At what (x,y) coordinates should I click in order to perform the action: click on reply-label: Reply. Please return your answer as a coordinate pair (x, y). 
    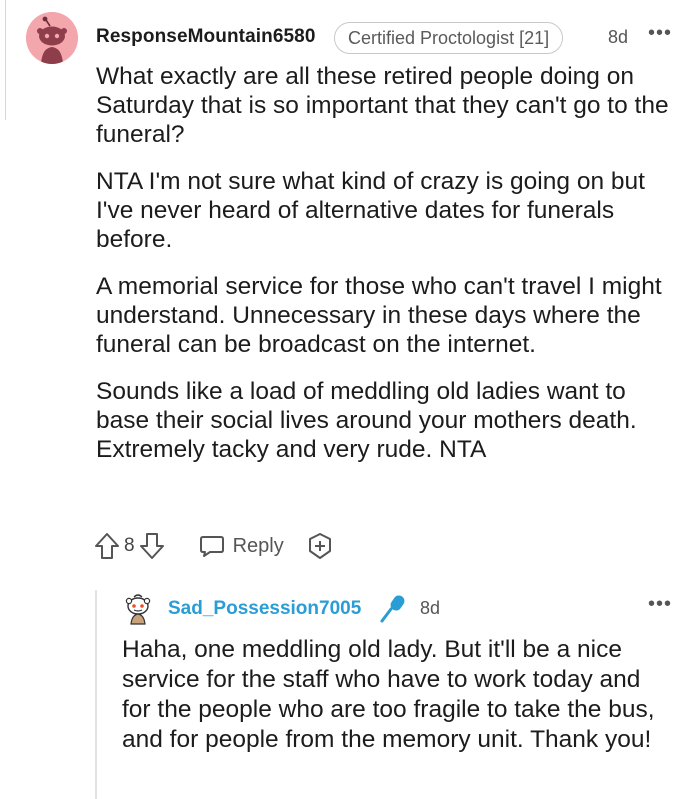
    Looking at the image, I should click on (258, 545).